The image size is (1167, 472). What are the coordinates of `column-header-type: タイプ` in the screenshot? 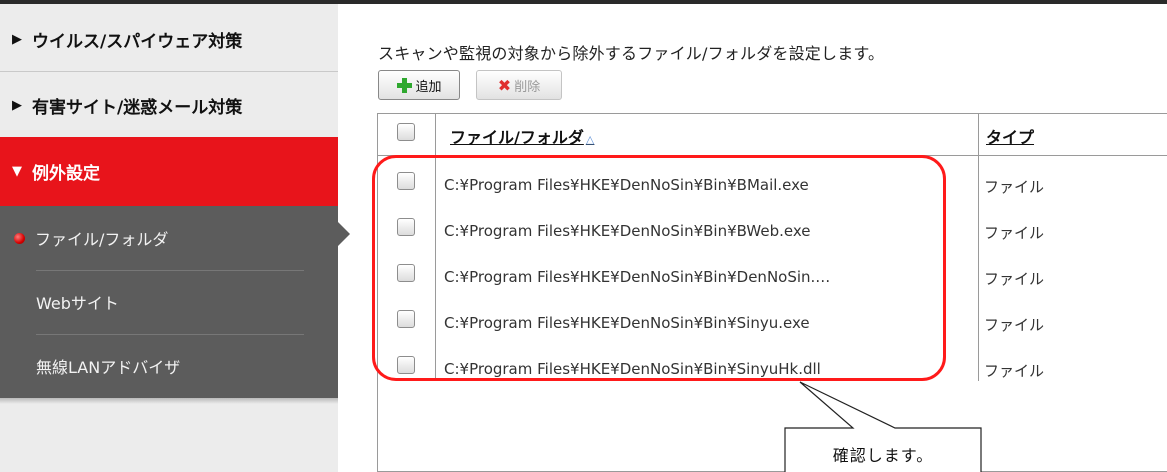 It's located at (1010, 136).